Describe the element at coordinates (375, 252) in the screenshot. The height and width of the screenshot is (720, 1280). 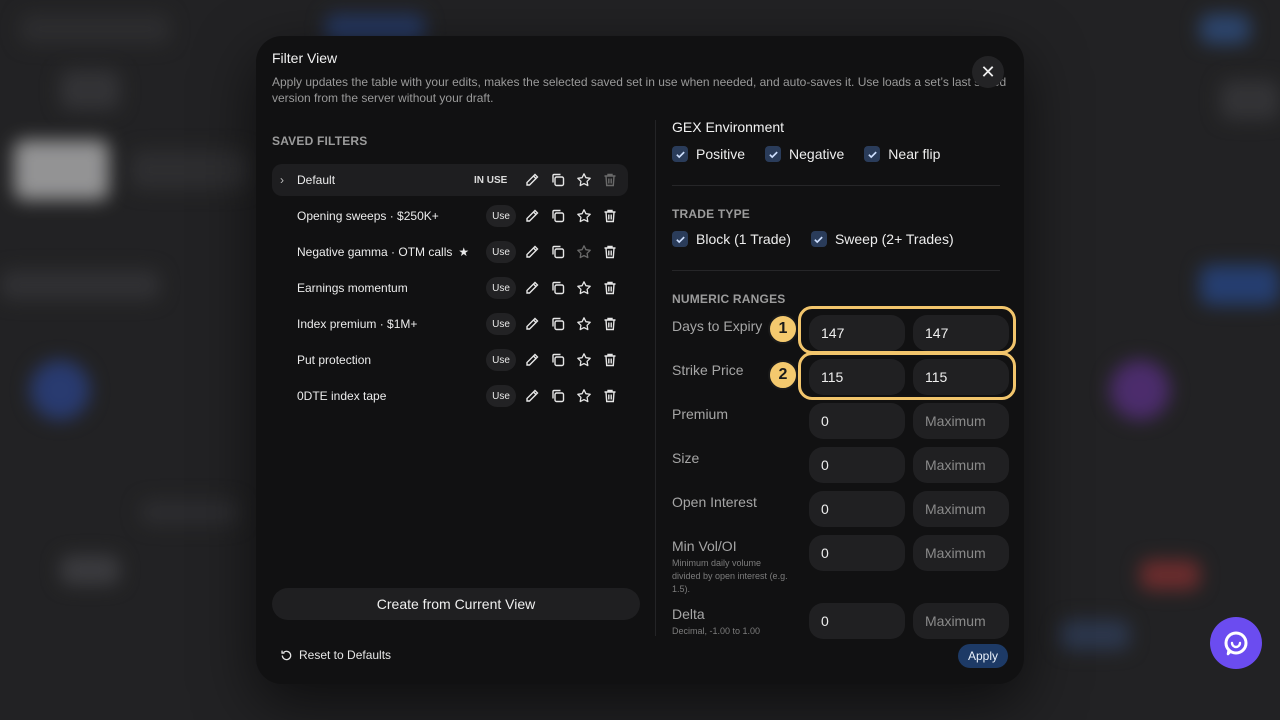
I see `saved-filter-name: Negative gamma · OTM calls` at that location.